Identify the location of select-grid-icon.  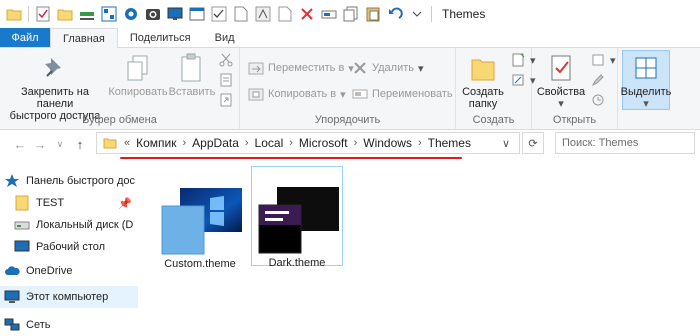
(646, 68).